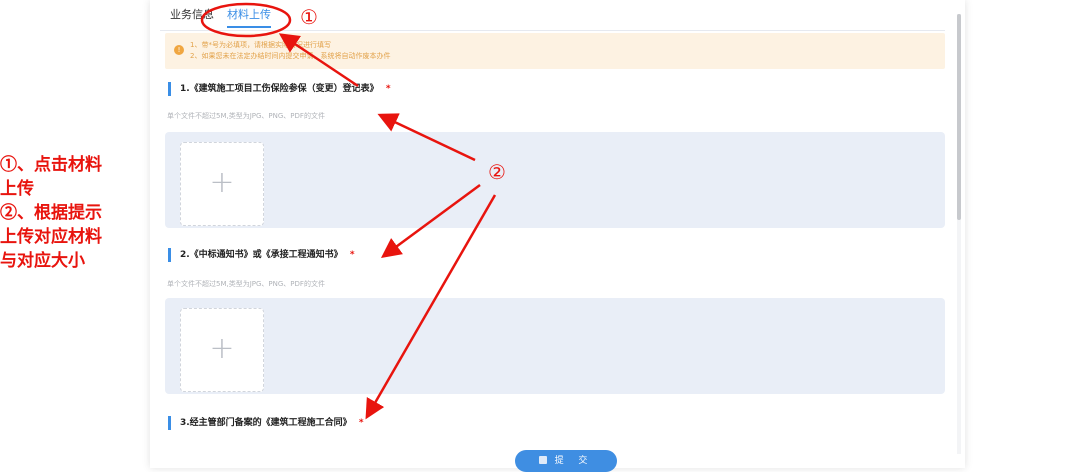  I want to click on annotation-marker-2: ②, so click(497, 172).